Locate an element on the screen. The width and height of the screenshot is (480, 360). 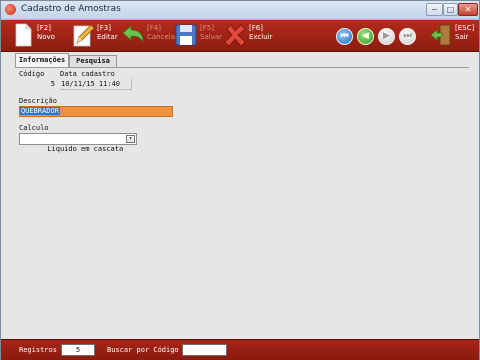
salvar-button: [F5] Salvar is located at coordinates (198, 35).